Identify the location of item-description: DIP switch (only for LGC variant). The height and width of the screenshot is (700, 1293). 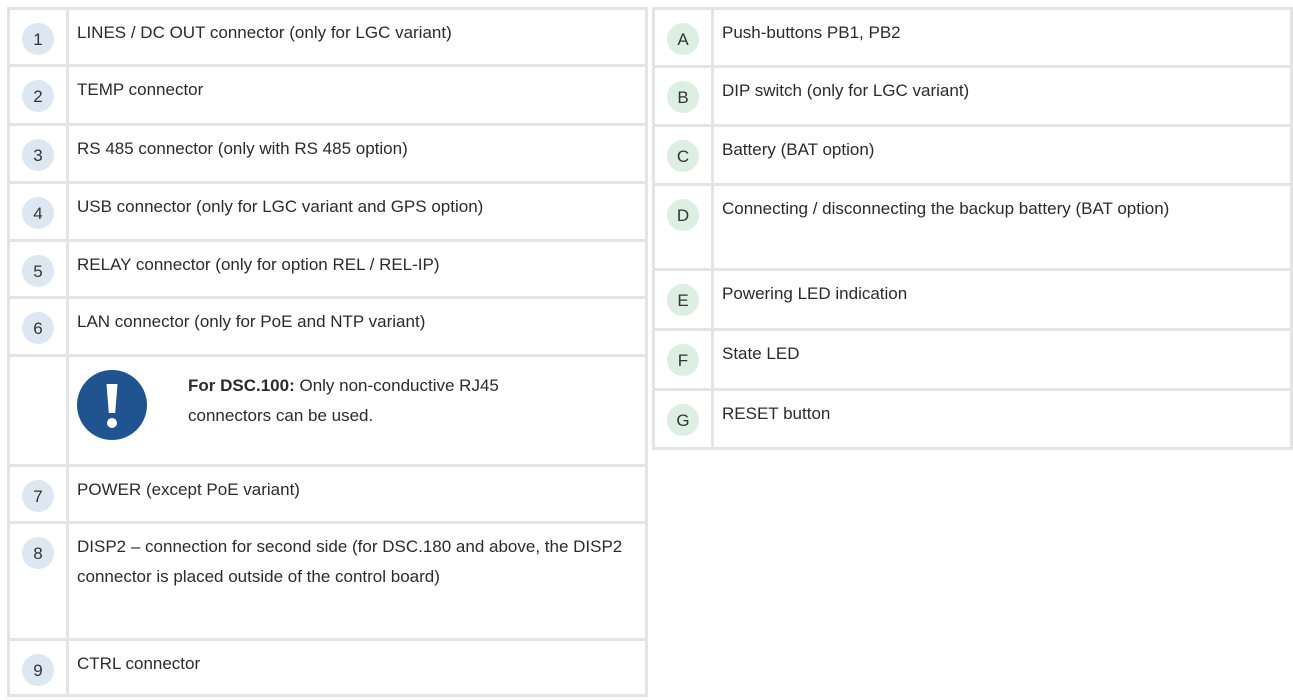
(1002, 96).